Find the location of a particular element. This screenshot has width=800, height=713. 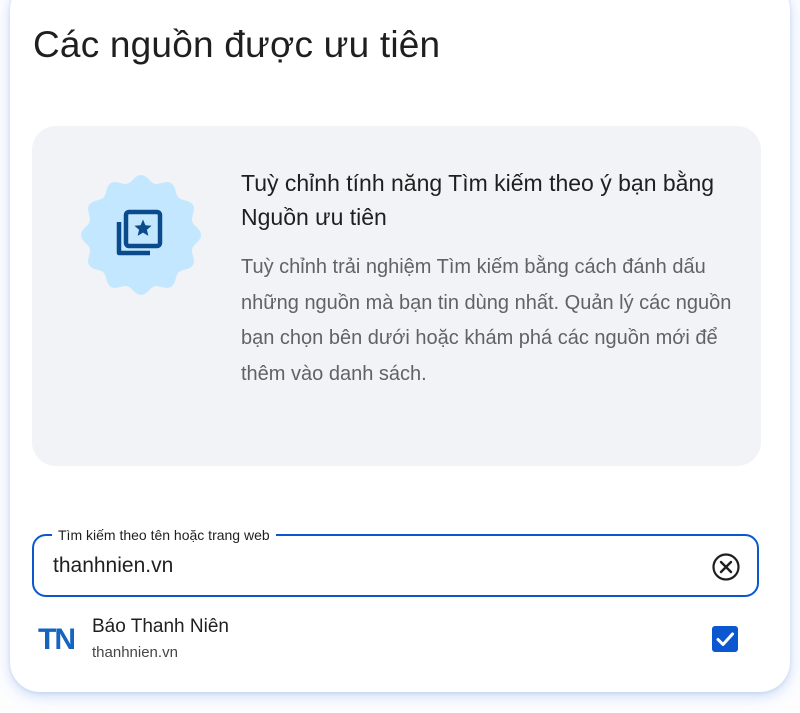

source-checkbox is located at coordinates (725, 639).